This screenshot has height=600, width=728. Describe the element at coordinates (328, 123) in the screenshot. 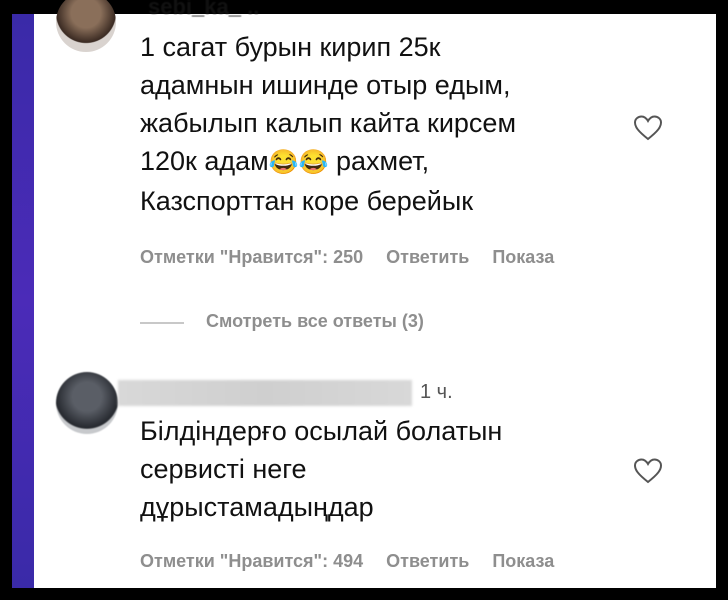

I see `comment-line: жабылып калып кайта кирсем` at that location.